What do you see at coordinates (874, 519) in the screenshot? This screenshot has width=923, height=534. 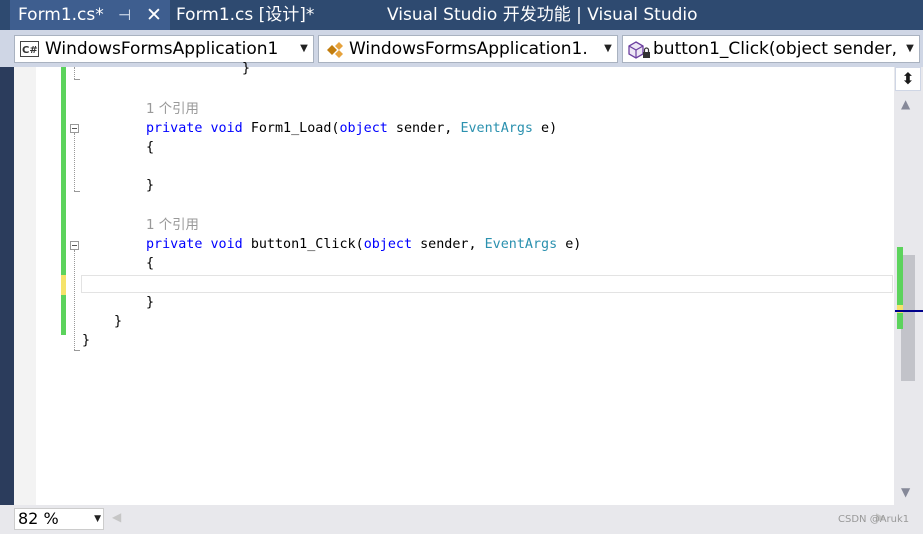 I see `watermark: CSDN @Aruk1` at bounding box center [874, 519].